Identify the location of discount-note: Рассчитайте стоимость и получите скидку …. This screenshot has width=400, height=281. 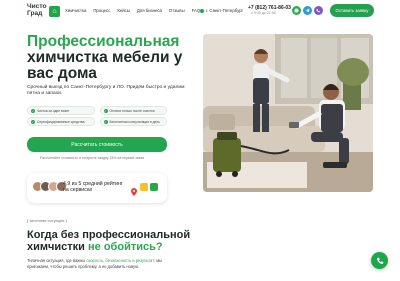
(92, 158).